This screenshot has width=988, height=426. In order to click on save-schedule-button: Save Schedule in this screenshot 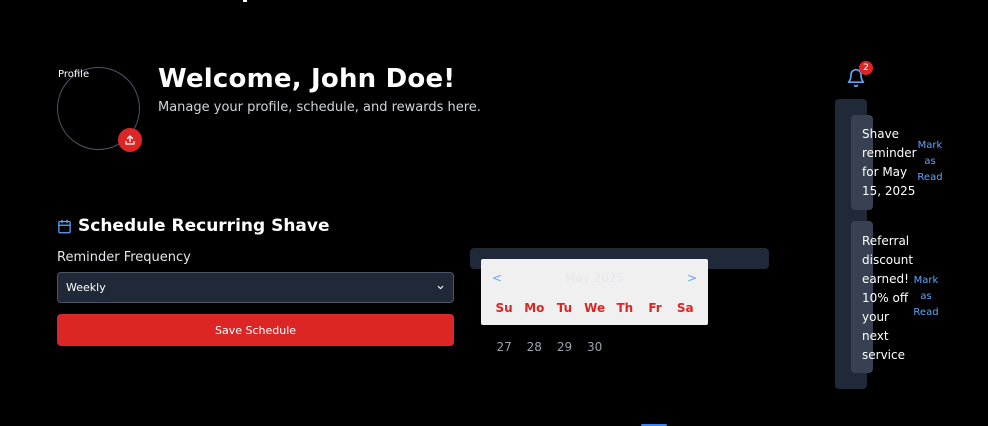, I will do `click(255, 330)`.